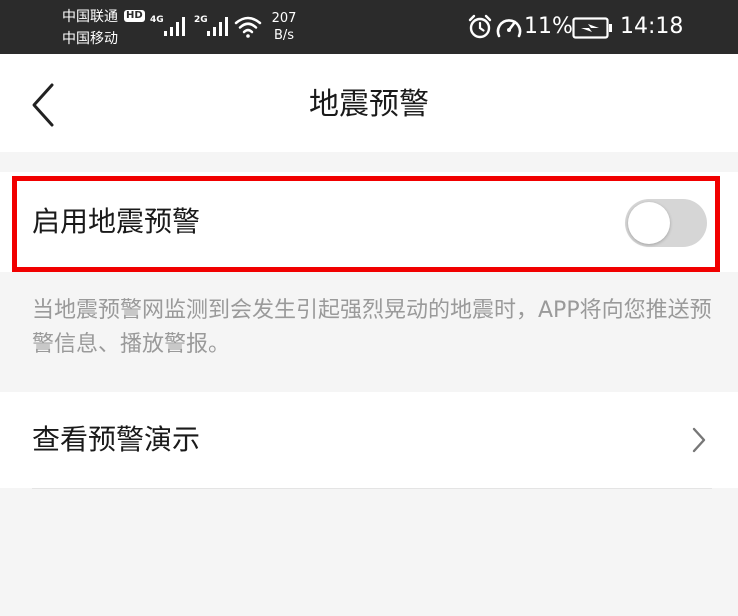 The width and height of the screenshot is (738, 616). I want to click on enable-earthquake-warning-toggle, so click(666, 223).